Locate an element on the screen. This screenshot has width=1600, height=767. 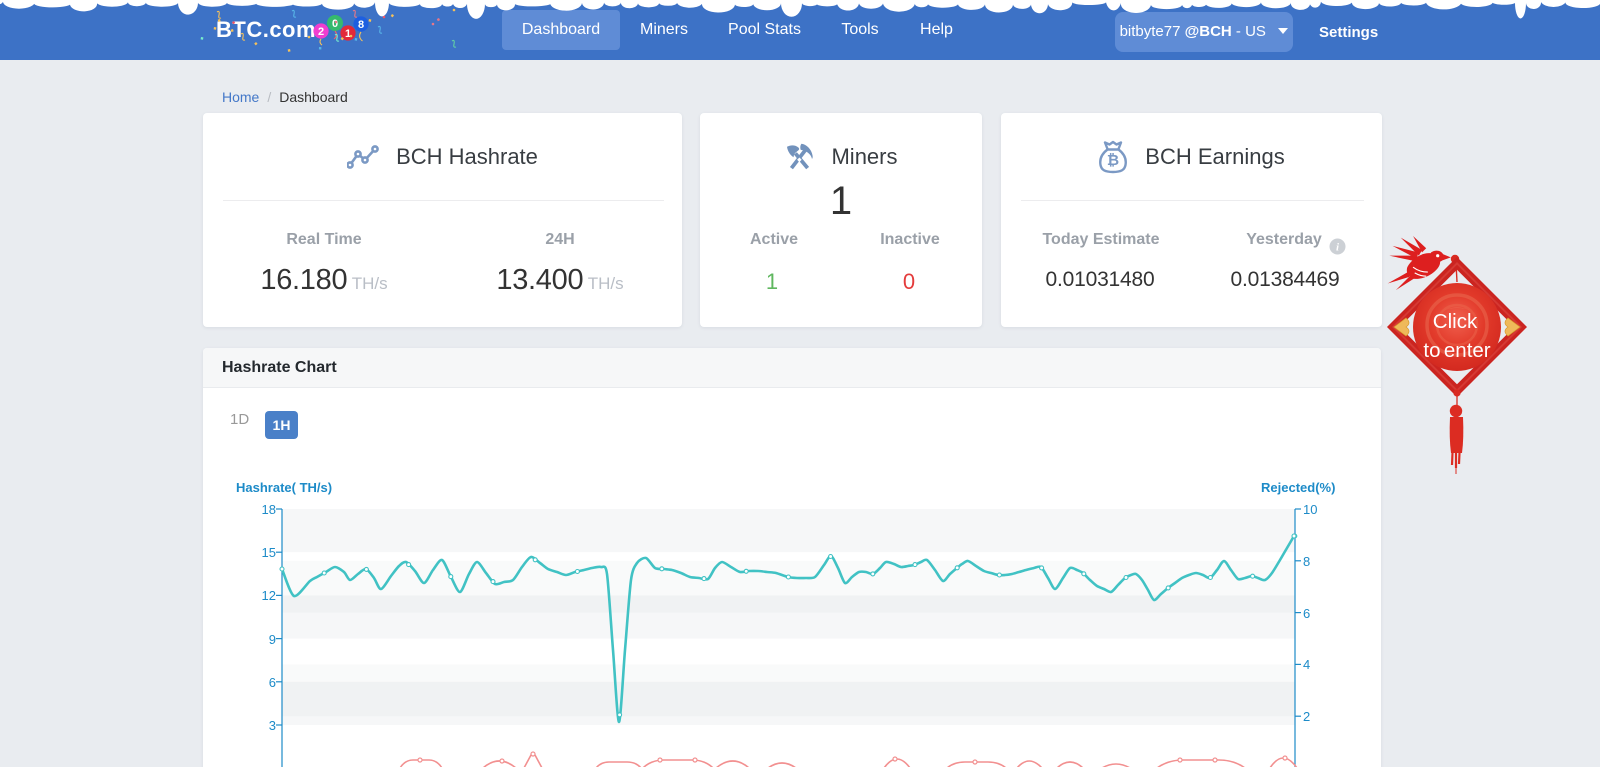
svg-text: 4 is located at coordinates (1306, 664).